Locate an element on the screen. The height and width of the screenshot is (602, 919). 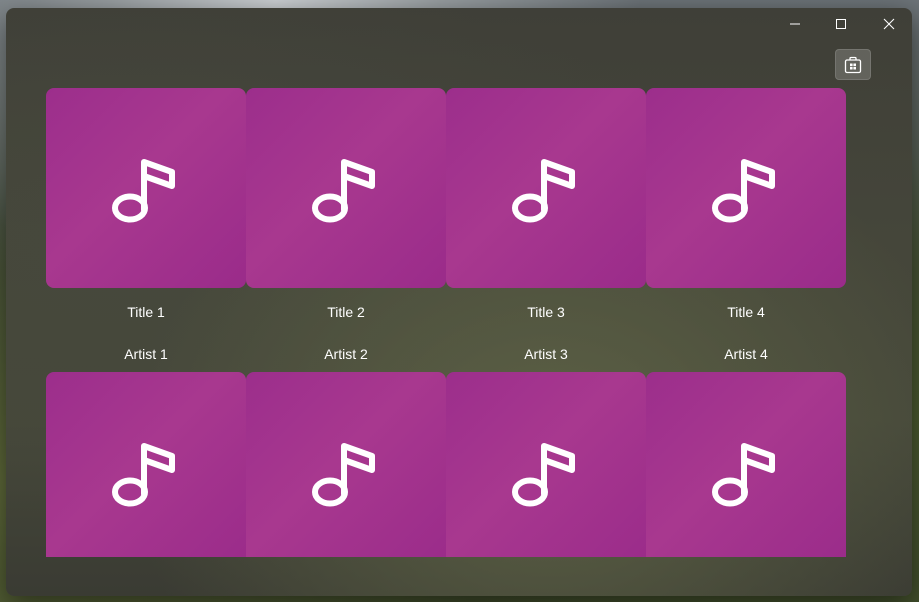
maximize-icon is located at coordinates (841, 24).